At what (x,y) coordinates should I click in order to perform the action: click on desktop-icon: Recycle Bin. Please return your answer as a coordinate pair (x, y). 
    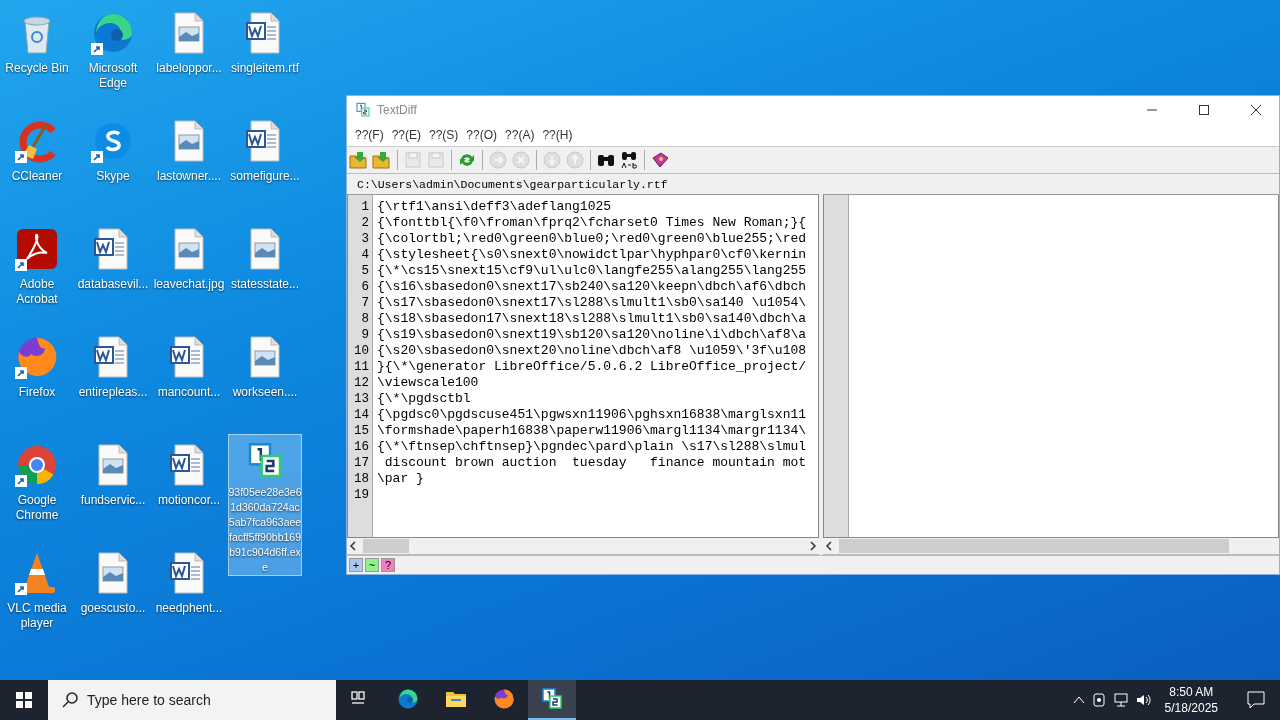
    Looking at the image, I should click on (37, 54).